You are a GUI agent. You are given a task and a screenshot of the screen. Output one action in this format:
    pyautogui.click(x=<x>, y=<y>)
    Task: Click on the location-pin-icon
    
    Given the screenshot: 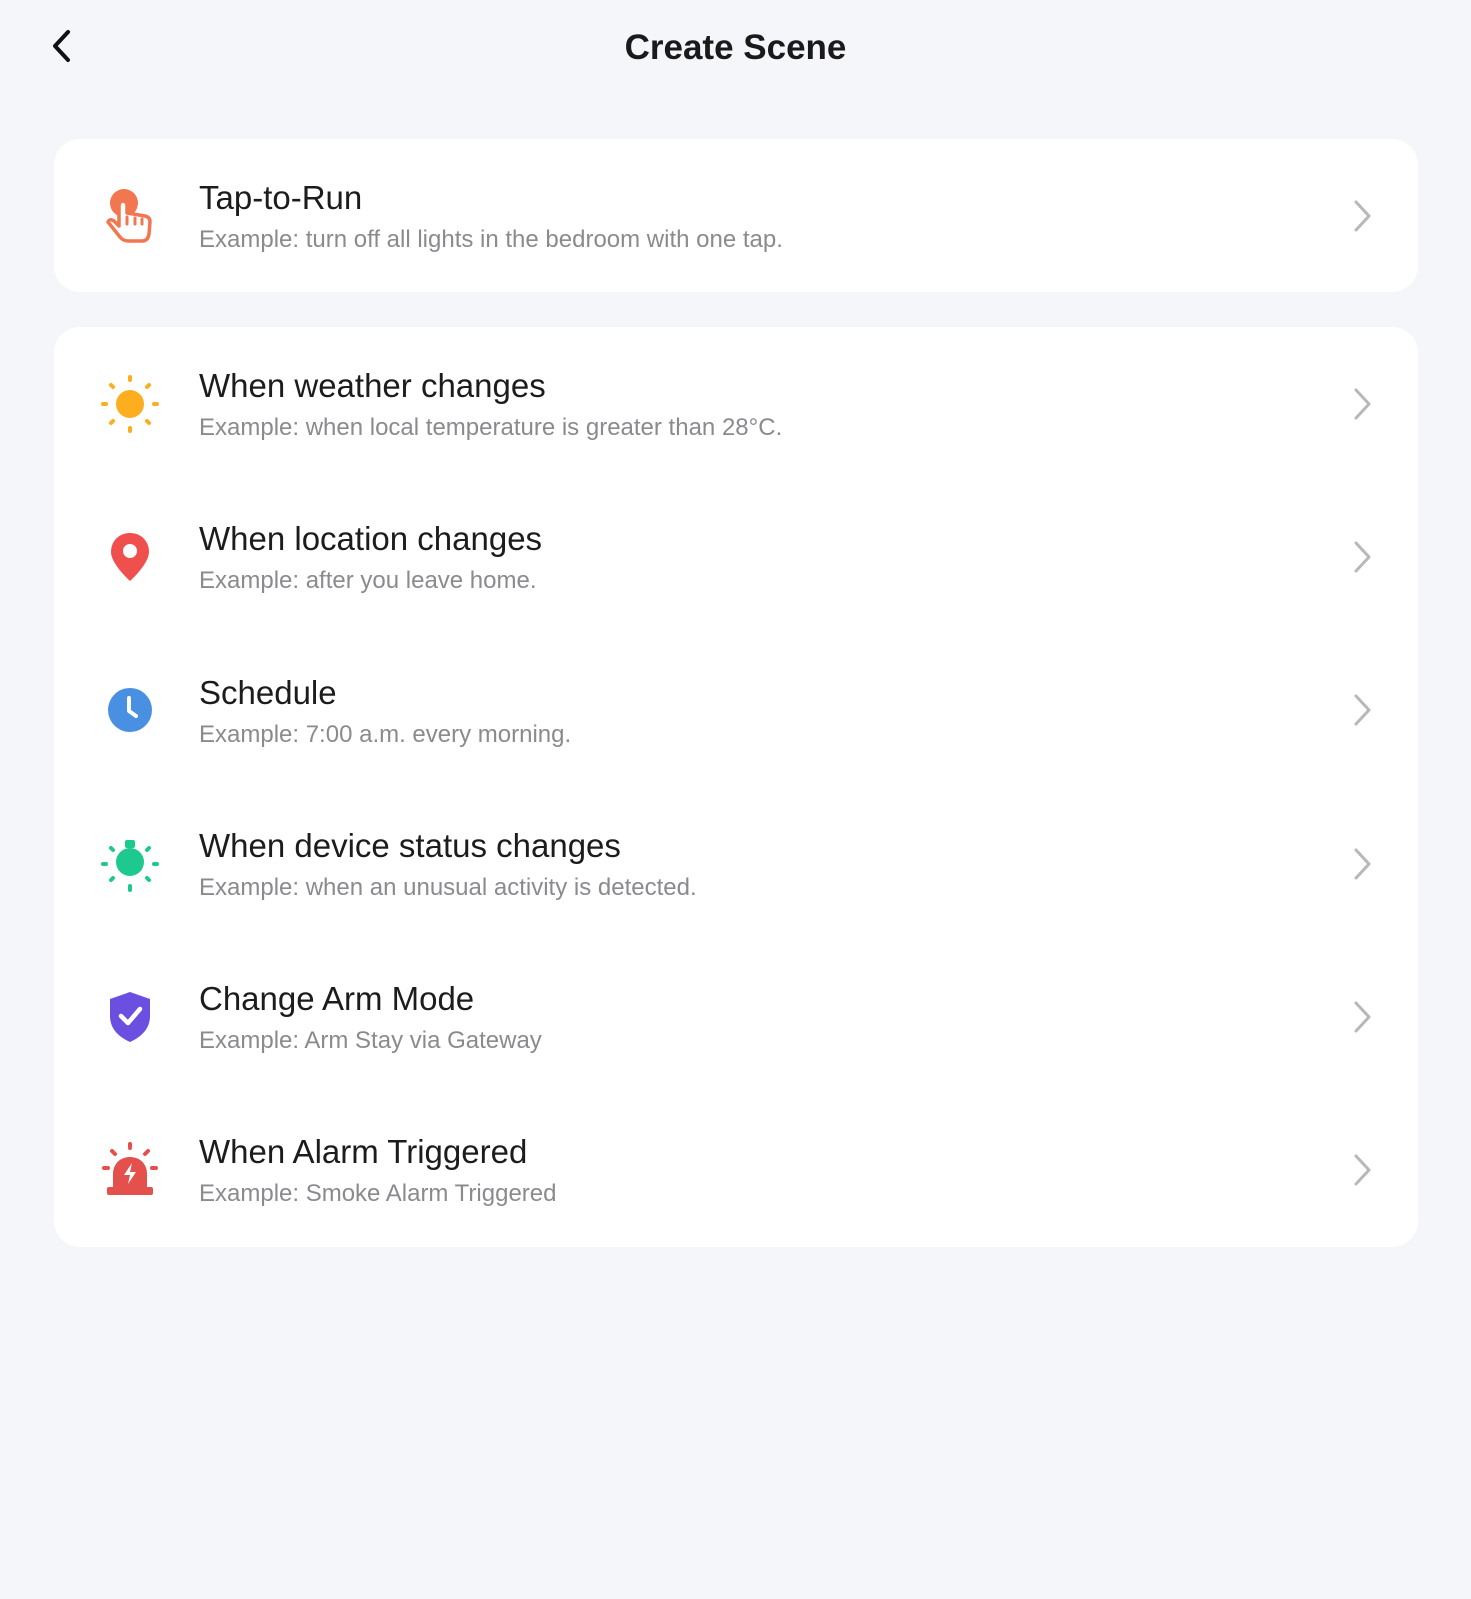 What is the action you would take?
    pyautogui.click(x=130, y=557)
    